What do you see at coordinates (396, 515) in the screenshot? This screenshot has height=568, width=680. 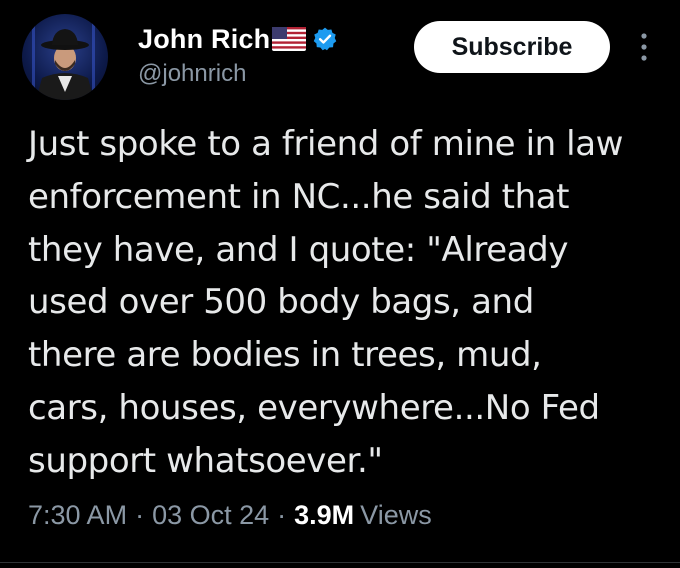 I see `views-label: Views` at bounding box center [396, 515].